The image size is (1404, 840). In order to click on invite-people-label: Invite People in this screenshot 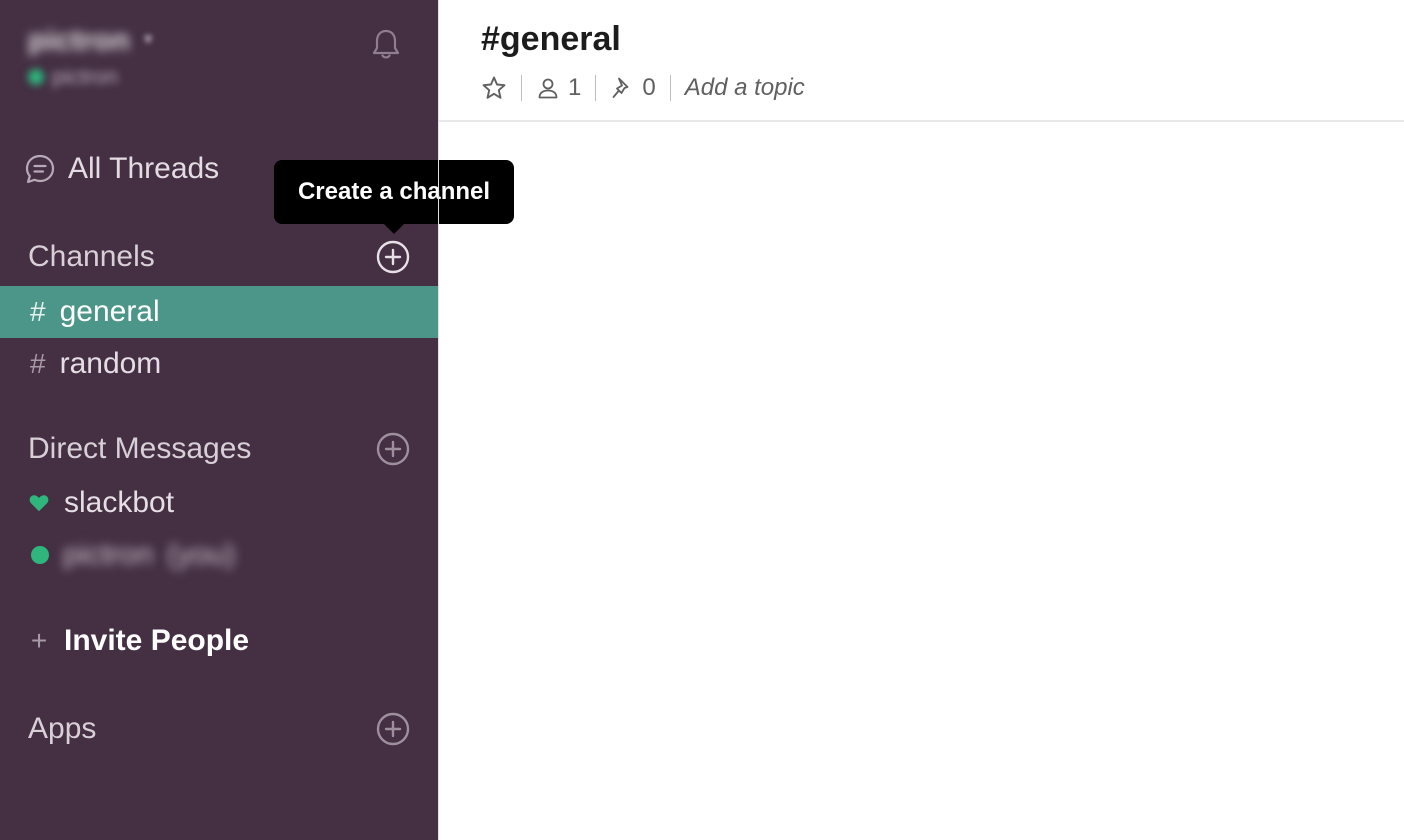, I will do `click(157, 640)`.